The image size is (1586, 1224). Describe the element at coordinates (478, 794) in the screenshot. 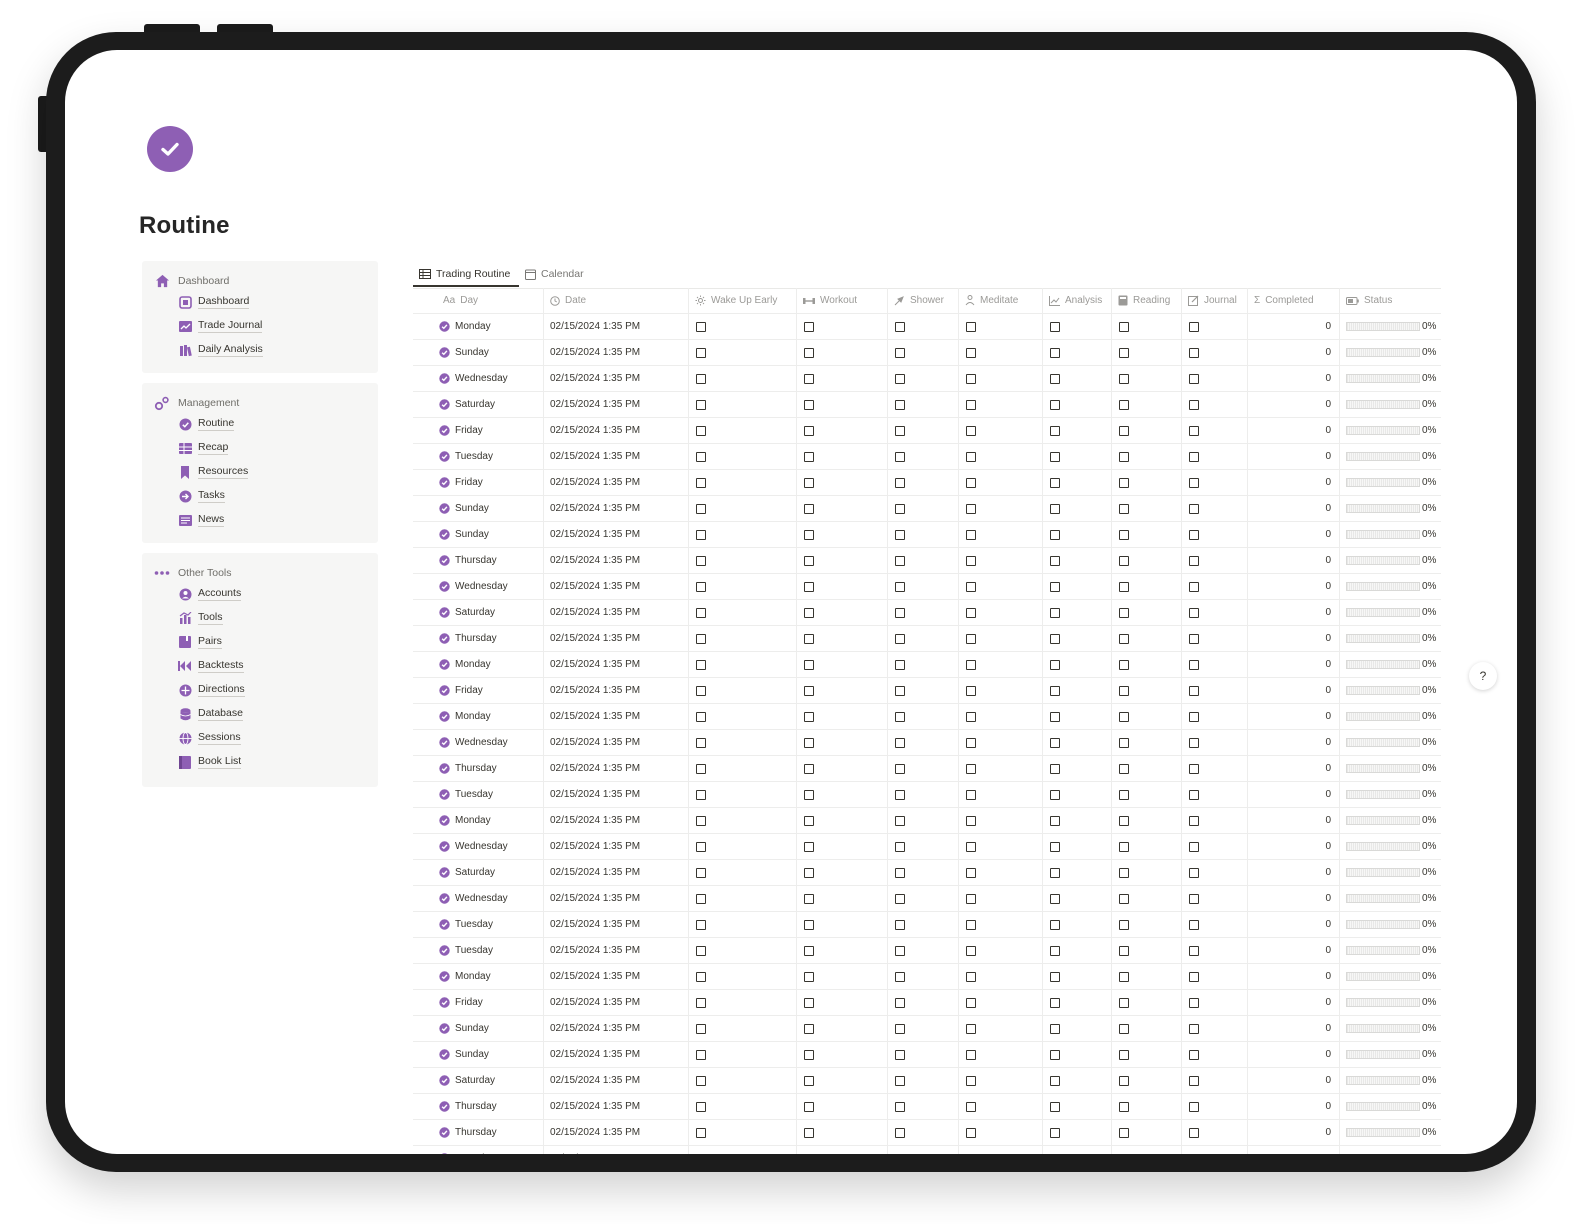

I see `day-cell: Tuesday` at that location.